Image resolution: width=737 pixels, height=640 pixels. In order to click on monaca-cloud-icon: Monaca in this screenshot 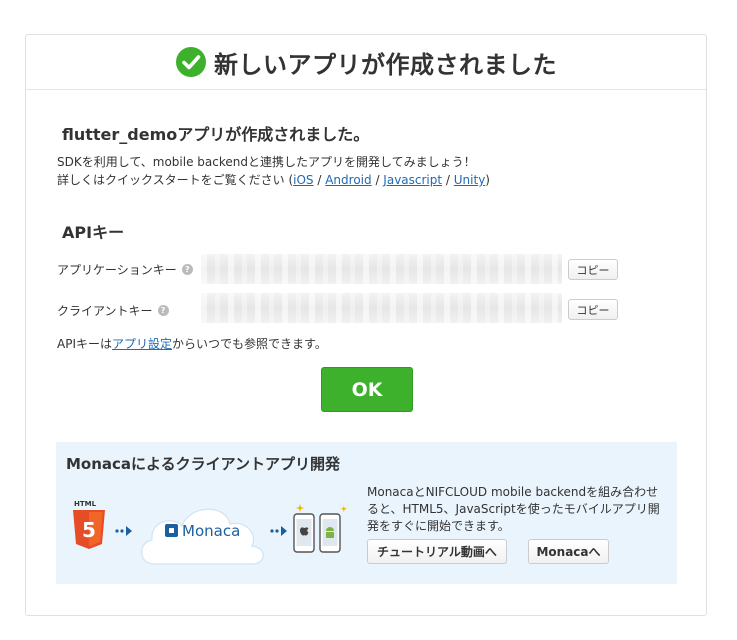, I will do `click(202, 536)`.